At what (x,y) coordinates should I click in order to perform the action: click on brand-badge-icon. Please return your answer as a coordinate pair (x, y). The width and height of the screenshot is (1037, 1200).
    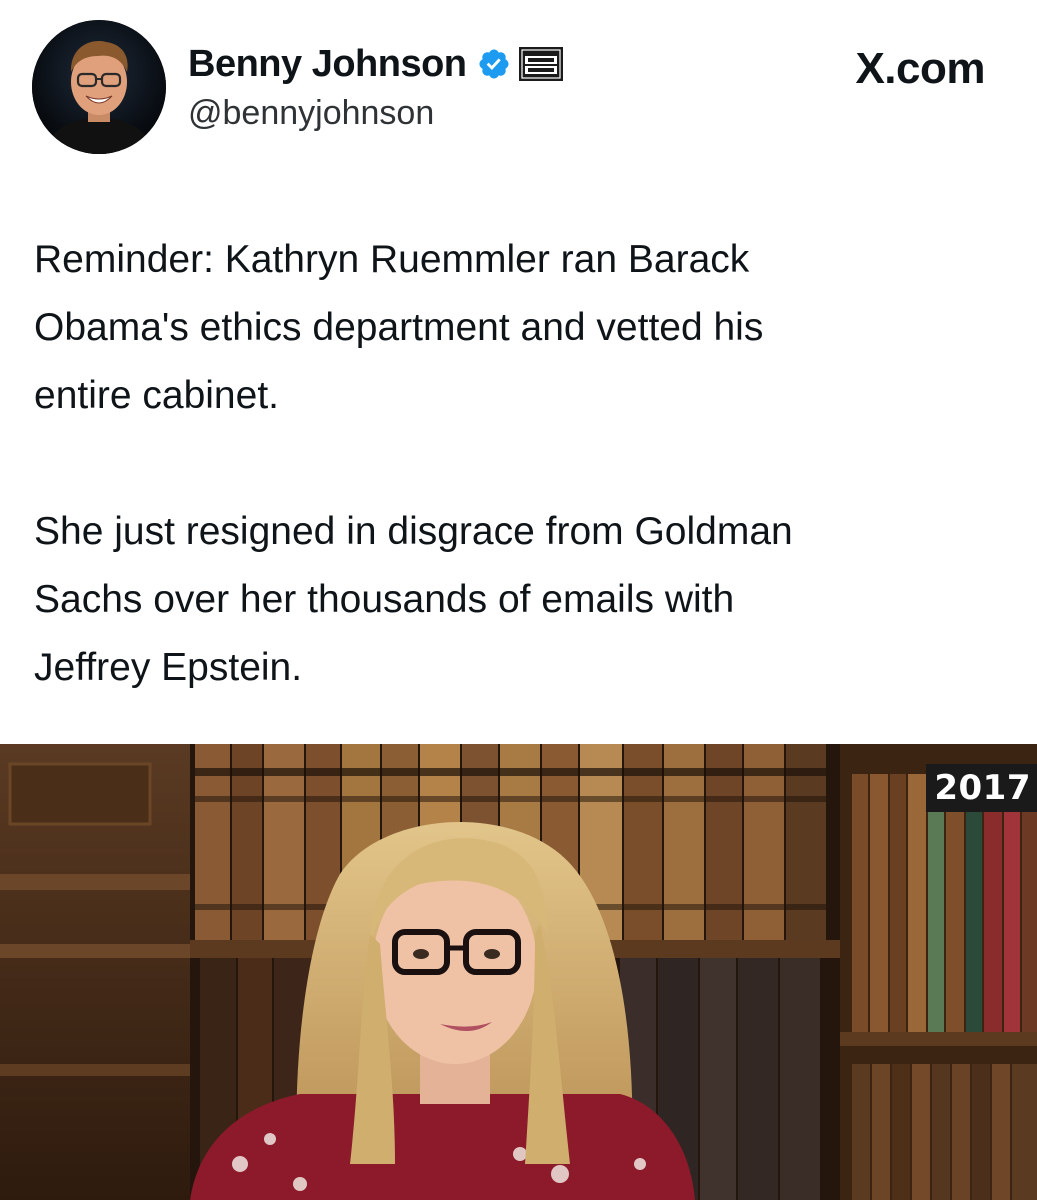
    Looking at the image, I should click on (540, 64).